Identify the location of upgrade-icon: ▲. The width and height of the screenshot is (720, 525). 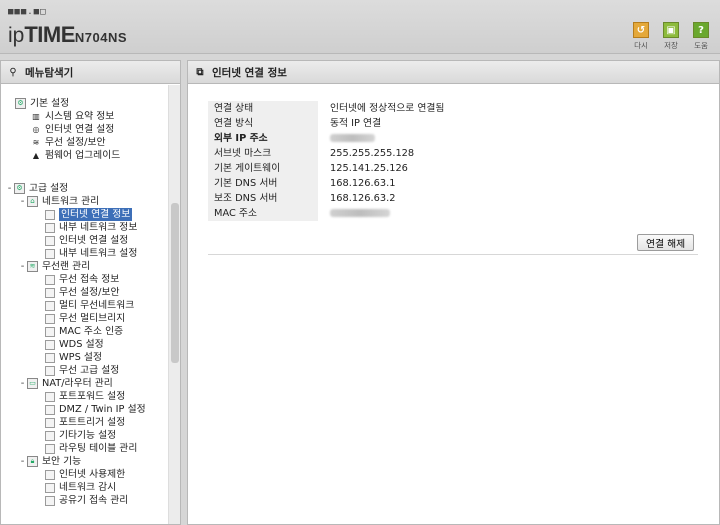
(36, 155).